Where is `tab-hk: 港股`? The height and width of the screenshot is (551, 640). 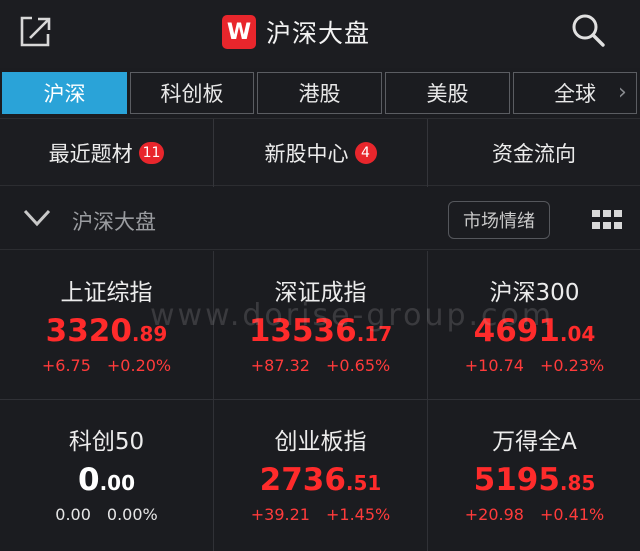
tab-hk: 港股 is located at coordinates (319, 93).